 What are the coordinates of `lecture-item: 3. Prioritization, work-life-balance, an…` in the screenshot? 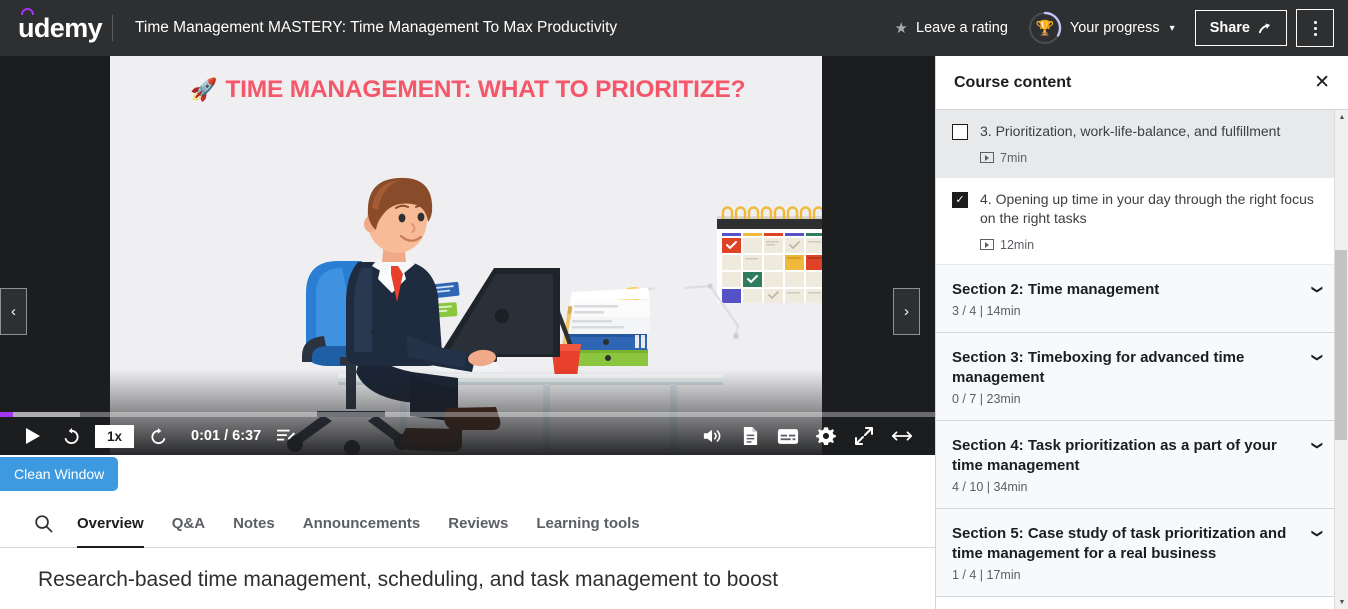 It's located at (1142, 144).